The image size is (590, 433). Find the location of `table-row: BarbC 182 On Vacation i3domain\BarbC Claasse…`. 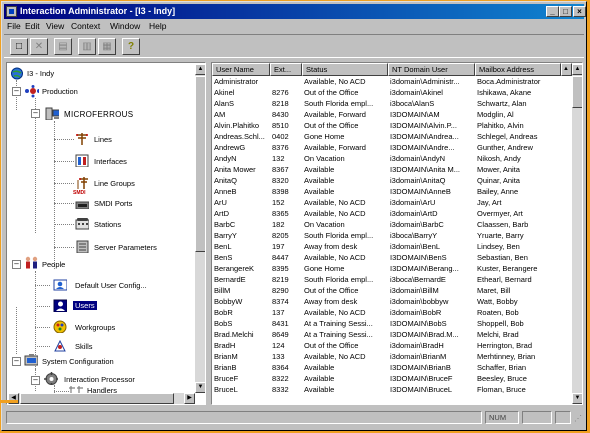

table-row: BarbC 182 On Vacation i3domain\BarbC Claasse… is located at coordinates (392, 225).